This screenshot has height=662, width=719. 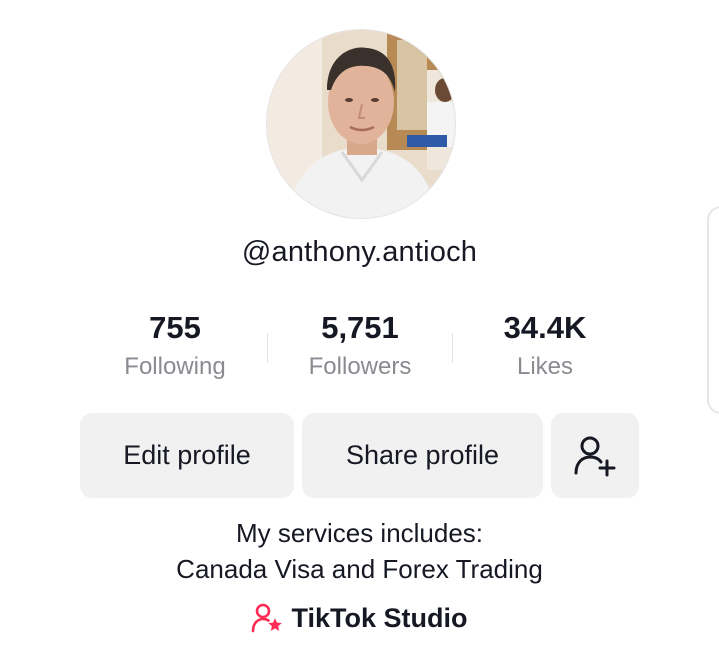 What do you see at coordinates (359, 533) in the screenshot?
I see `bio-line-1: My services includes:` at bounding box center [359, 533].